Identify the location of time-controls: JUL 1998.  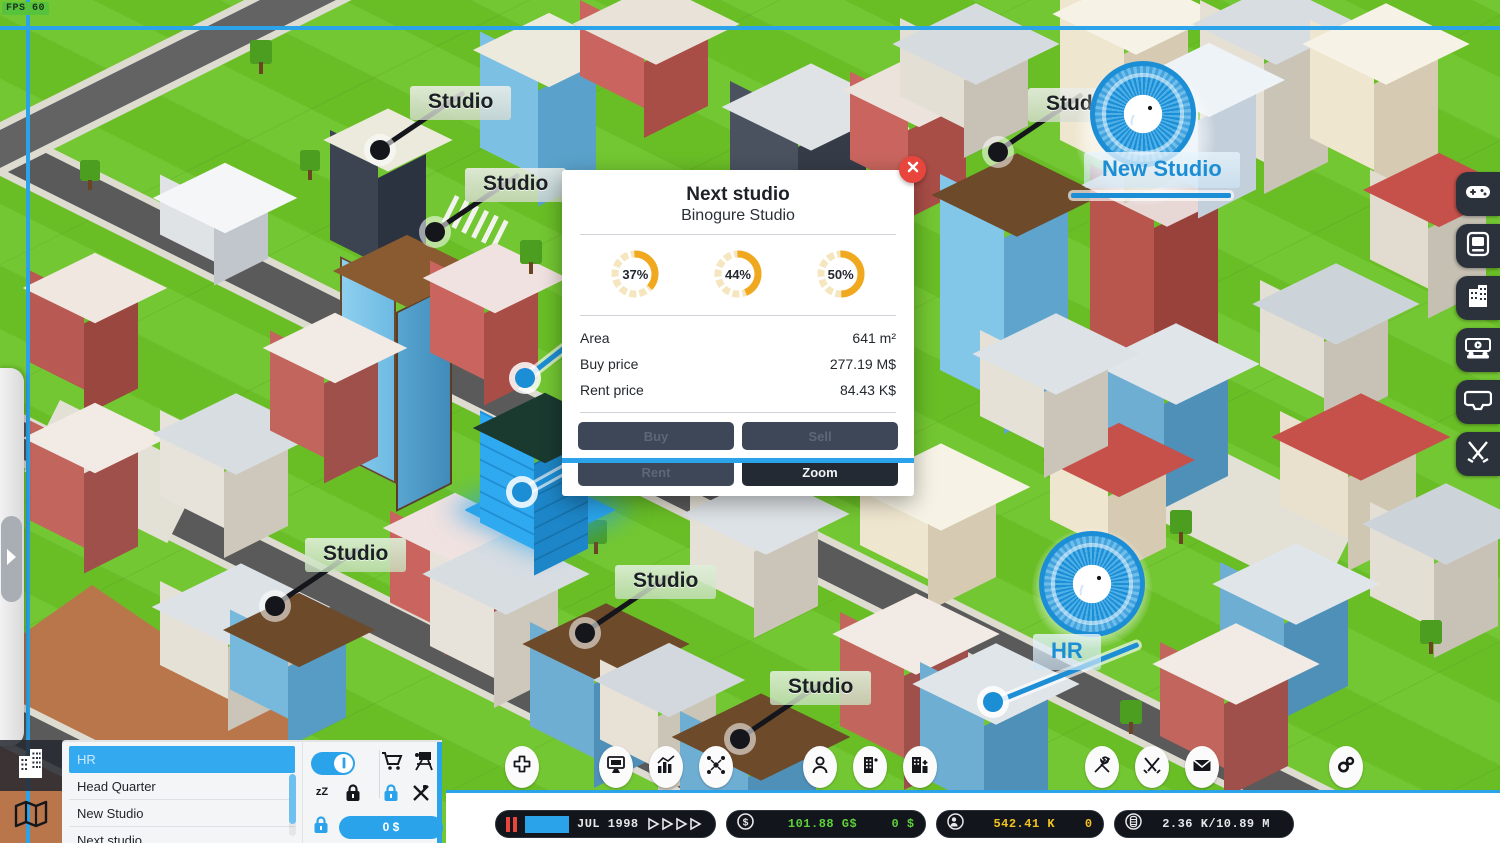
(605, 824).